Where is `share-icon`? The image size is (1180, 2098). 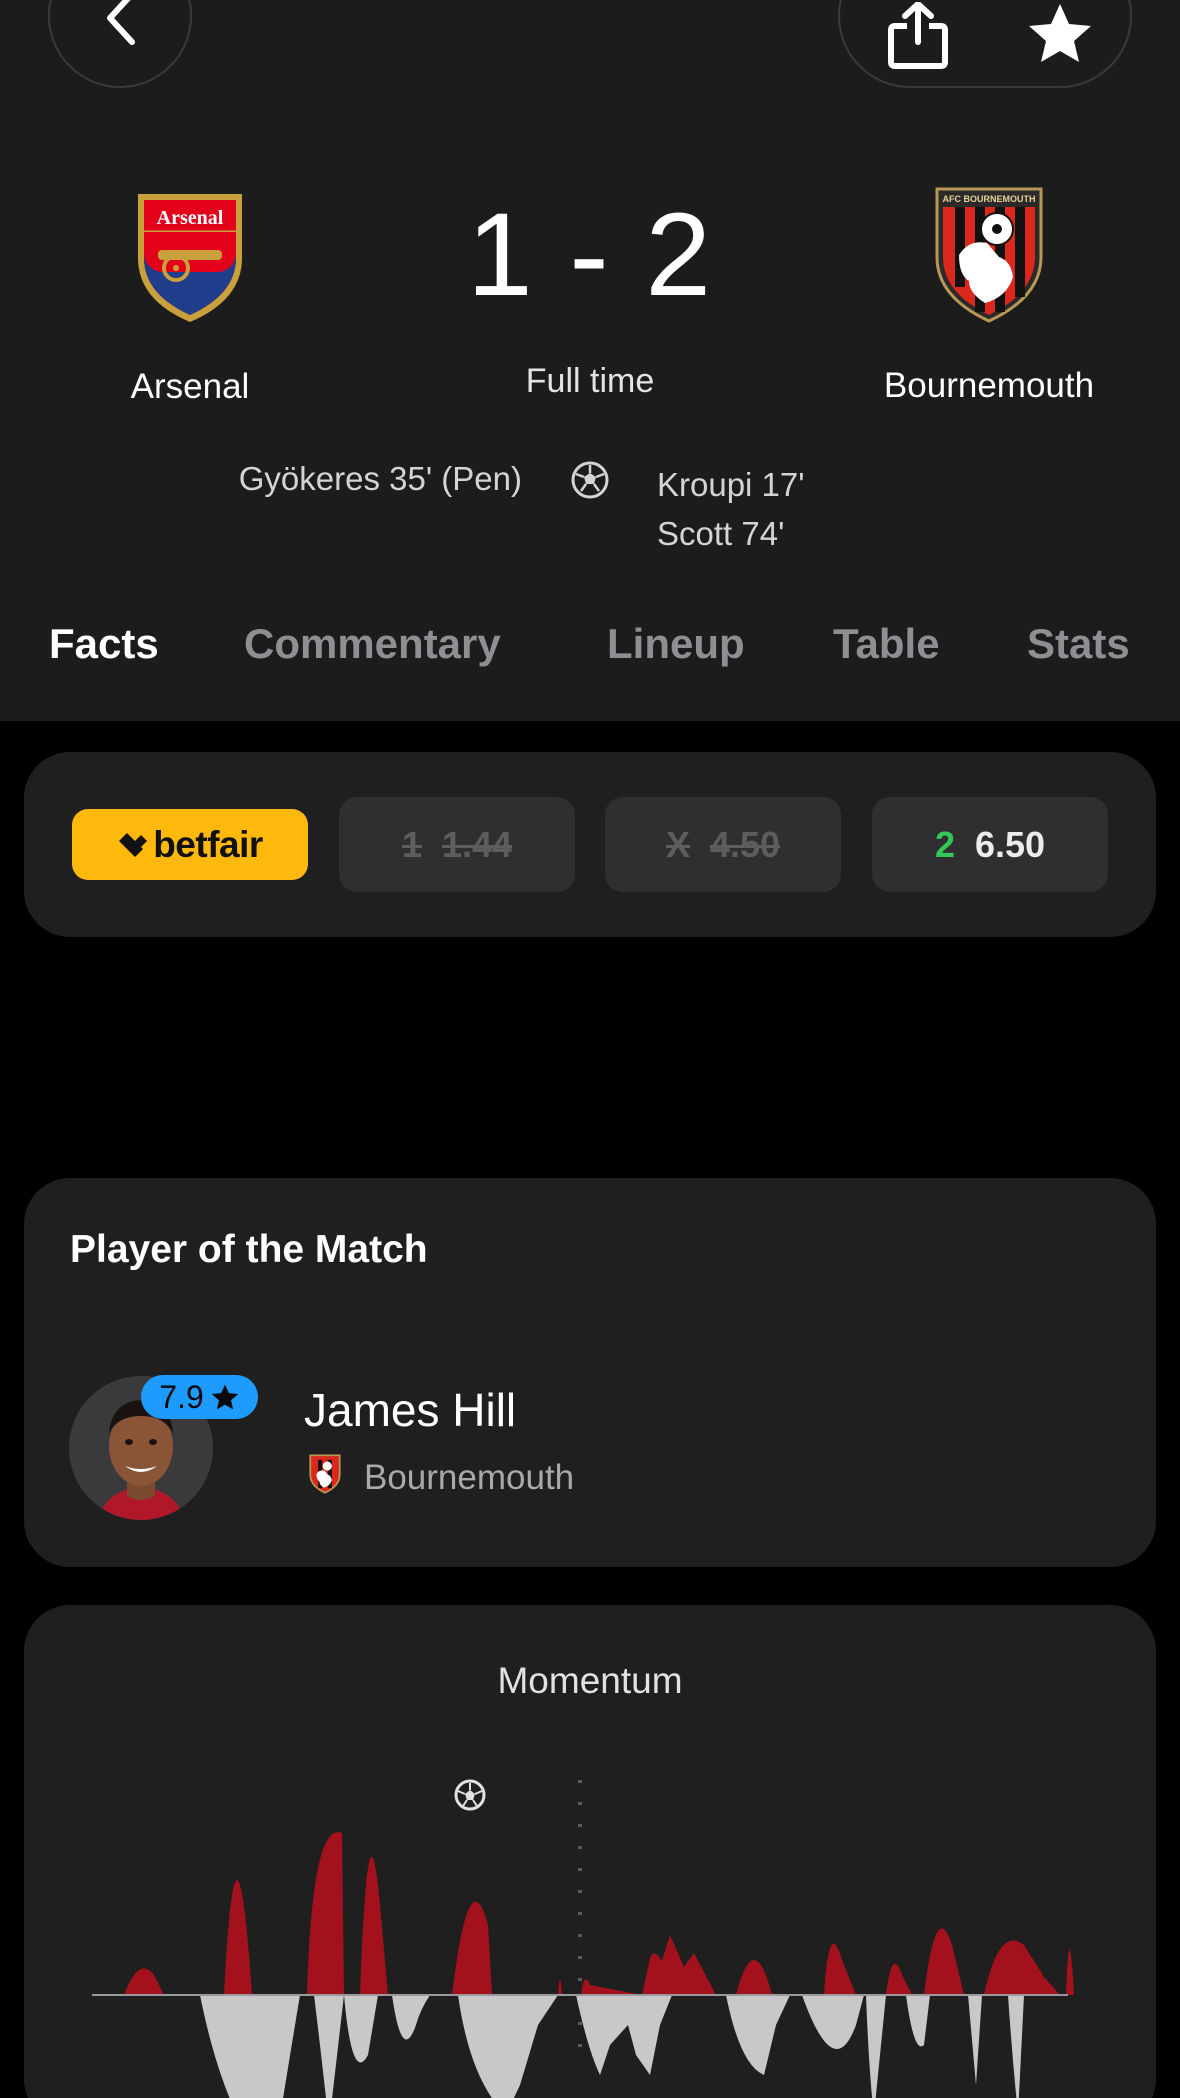
share-icon is located at coordinates (918, 35).